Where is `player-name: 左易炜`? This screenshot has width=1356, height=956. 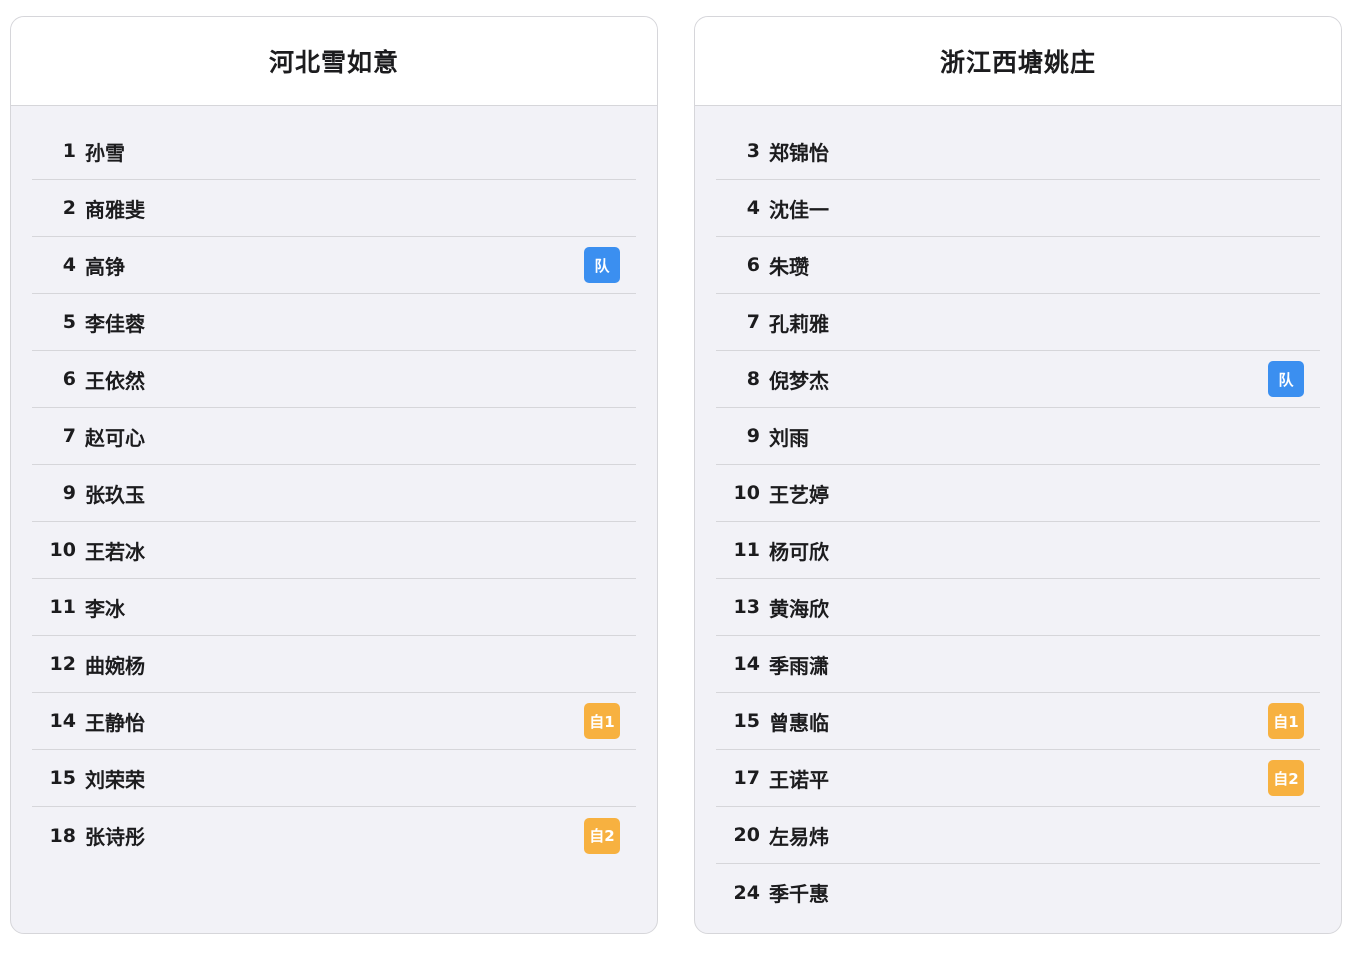
player-name: 左易炜 is located at coordinates (799, 836).